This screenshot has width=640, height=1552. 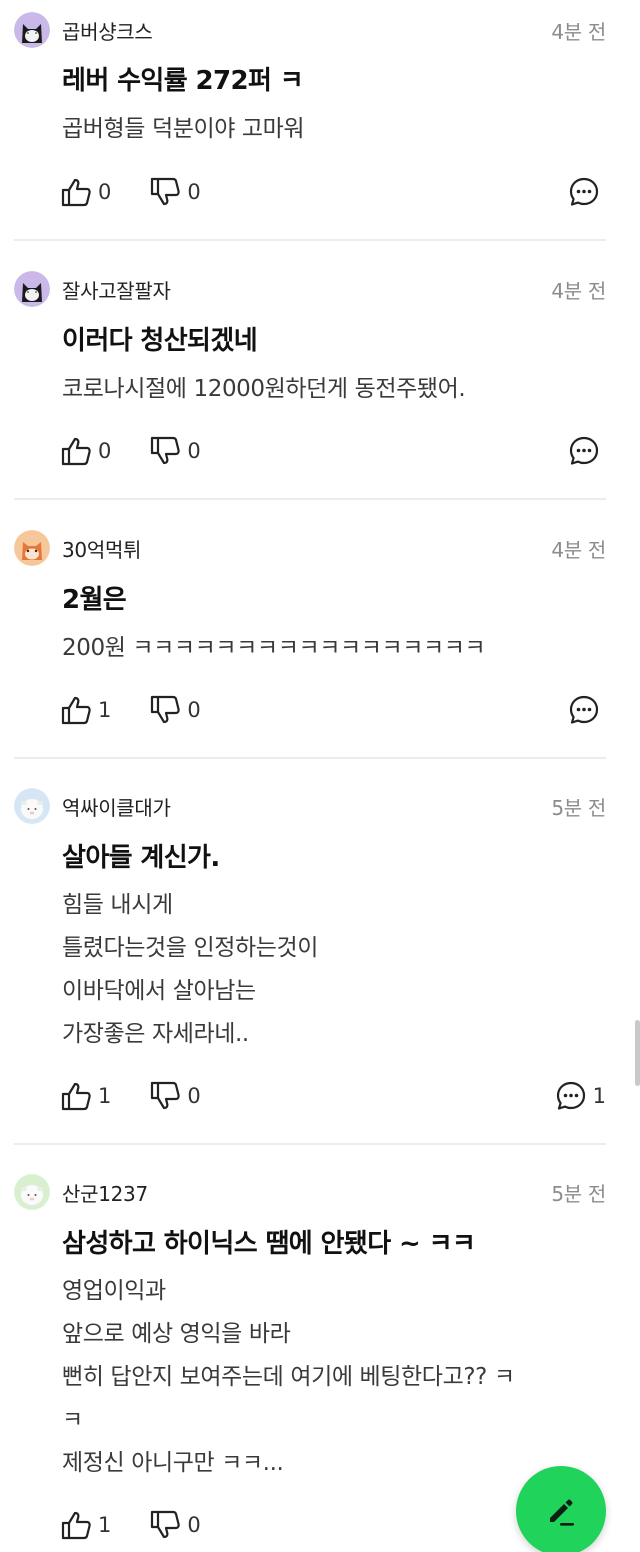 I want to click on pencil-icon, so click(x=562, y=1512).